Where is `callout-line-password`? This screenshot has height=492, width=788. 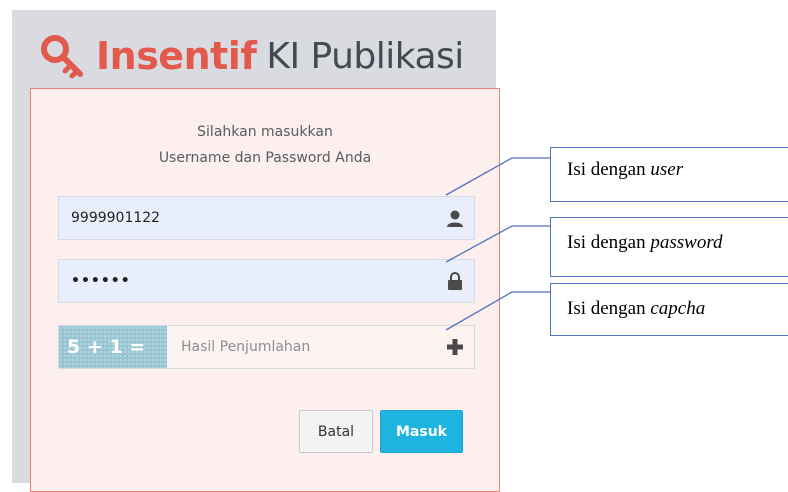
callout-line-password is located at coordinates (497, 244).